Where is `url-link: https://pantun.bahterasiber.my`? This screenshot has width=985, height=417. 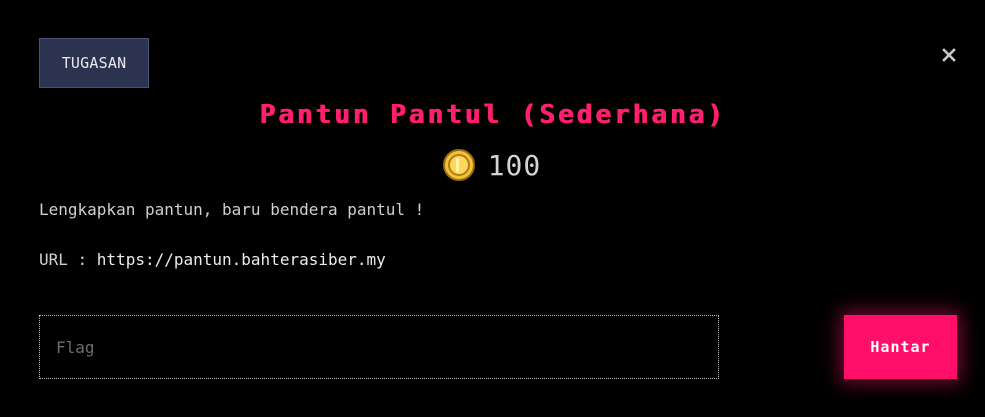
url-link: https://pantun.bahterasiber.my is located at coordinates (241, 259).